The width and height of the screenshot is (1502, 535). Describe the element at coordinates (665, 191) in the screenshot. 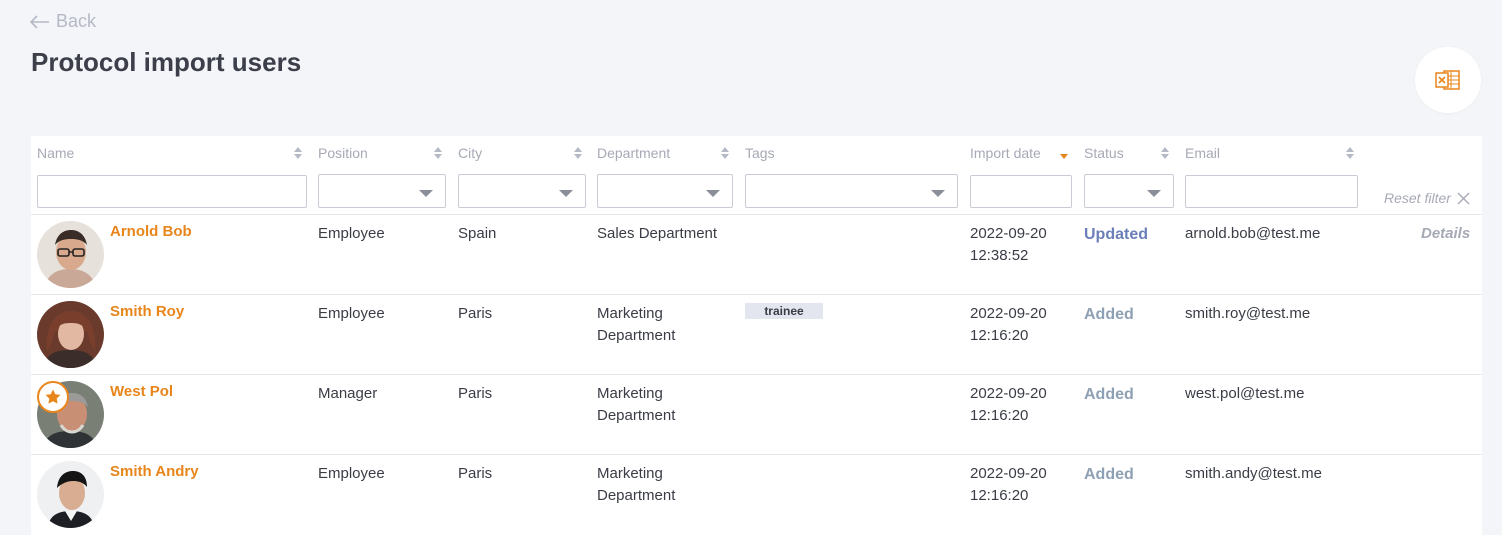

I see `department-filter-select` at that location.